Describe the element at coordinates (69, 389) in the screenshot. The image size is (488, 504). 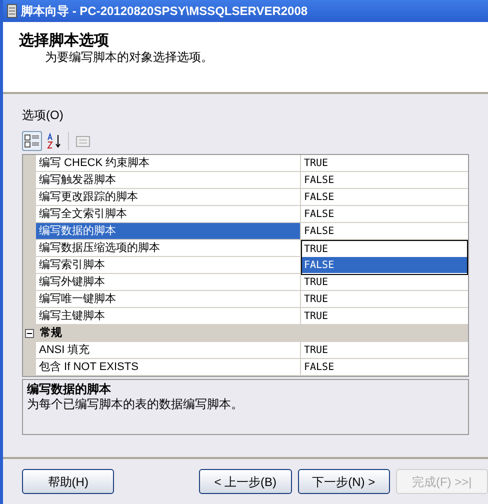
I see `description-title: 编写数据的脚本` at that location.